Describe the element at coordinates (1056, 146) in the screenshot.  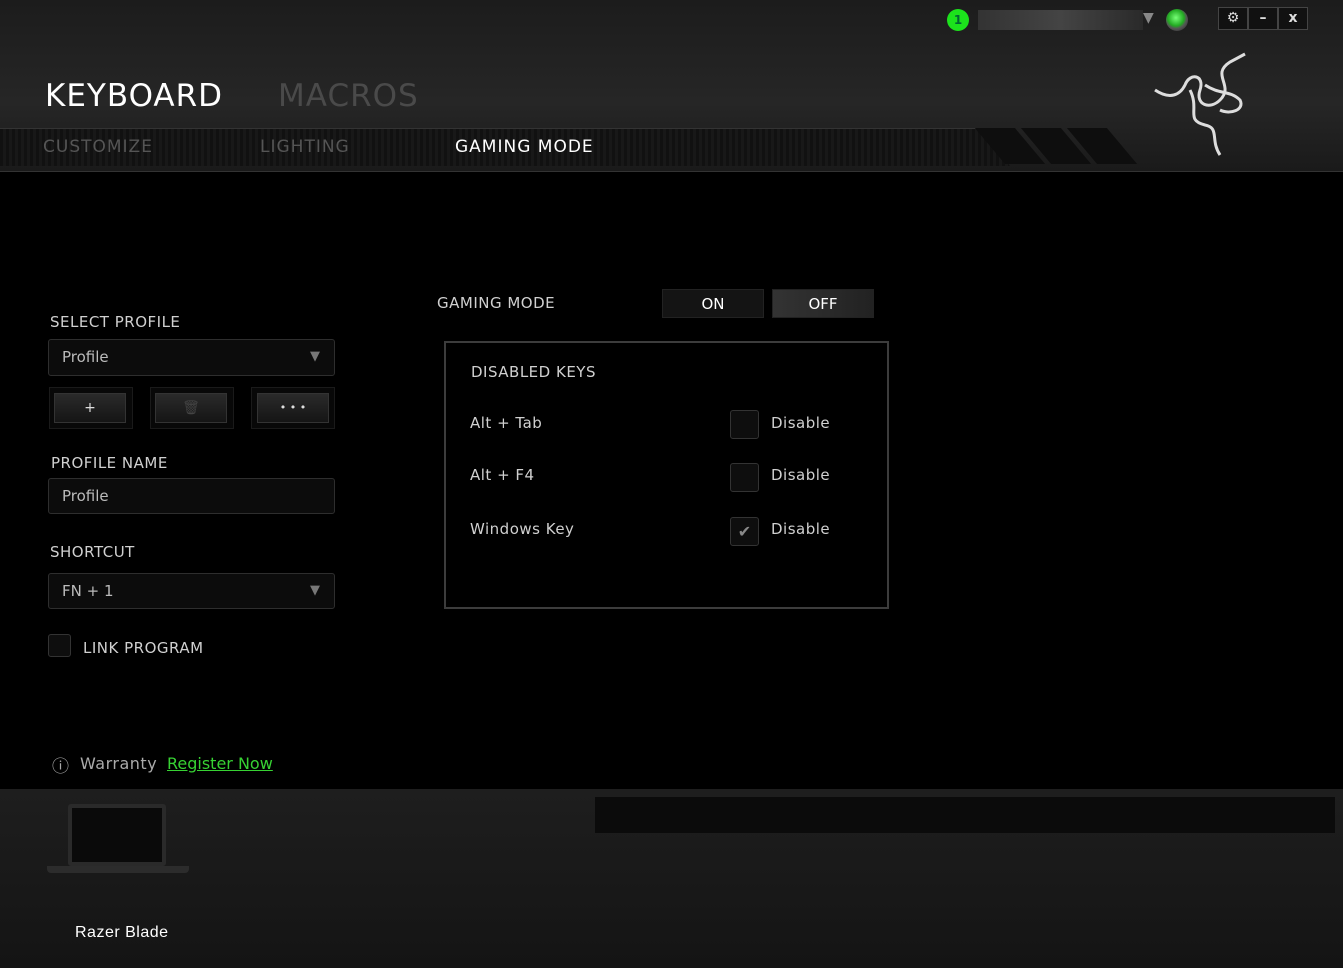
I see `decorative-stripes` at that location.